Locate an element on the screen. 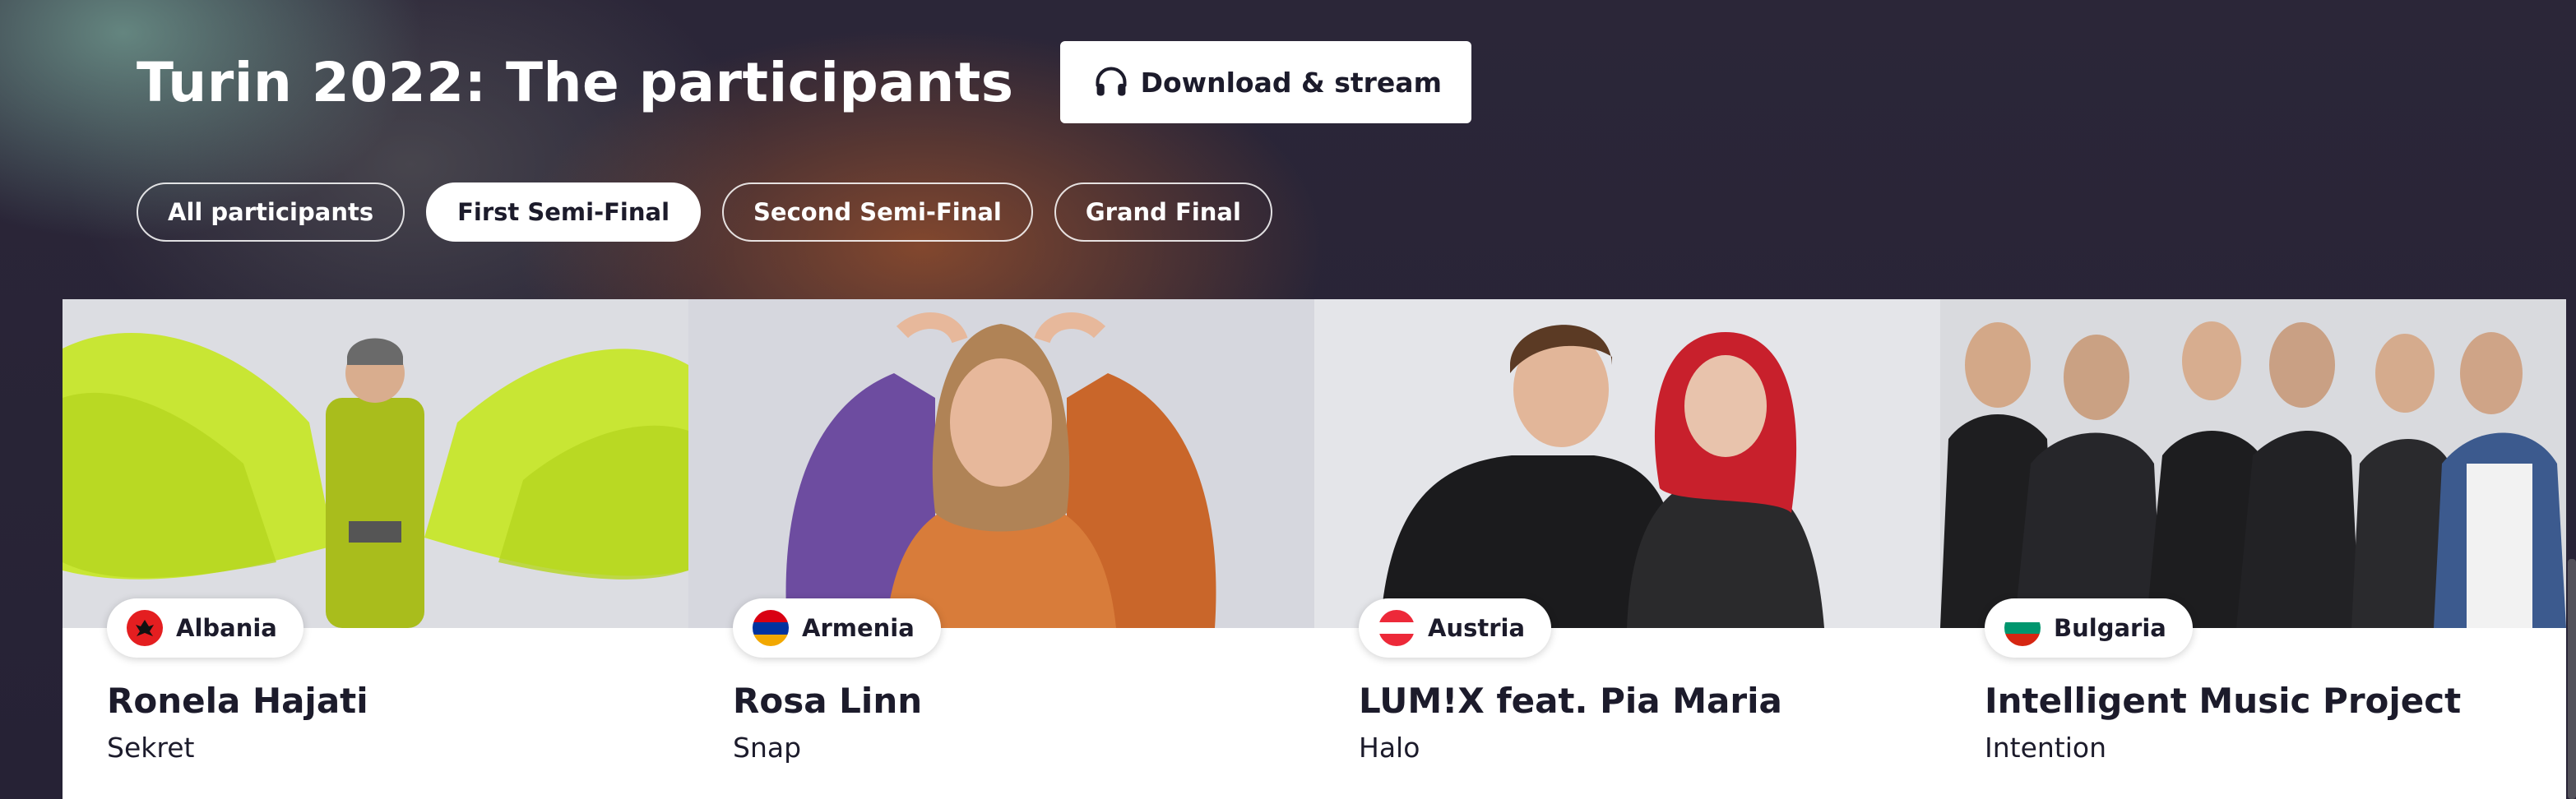 The height and width of the screenshot is (799, 2576). headphones-icon is located at coordinates (1111, 82).